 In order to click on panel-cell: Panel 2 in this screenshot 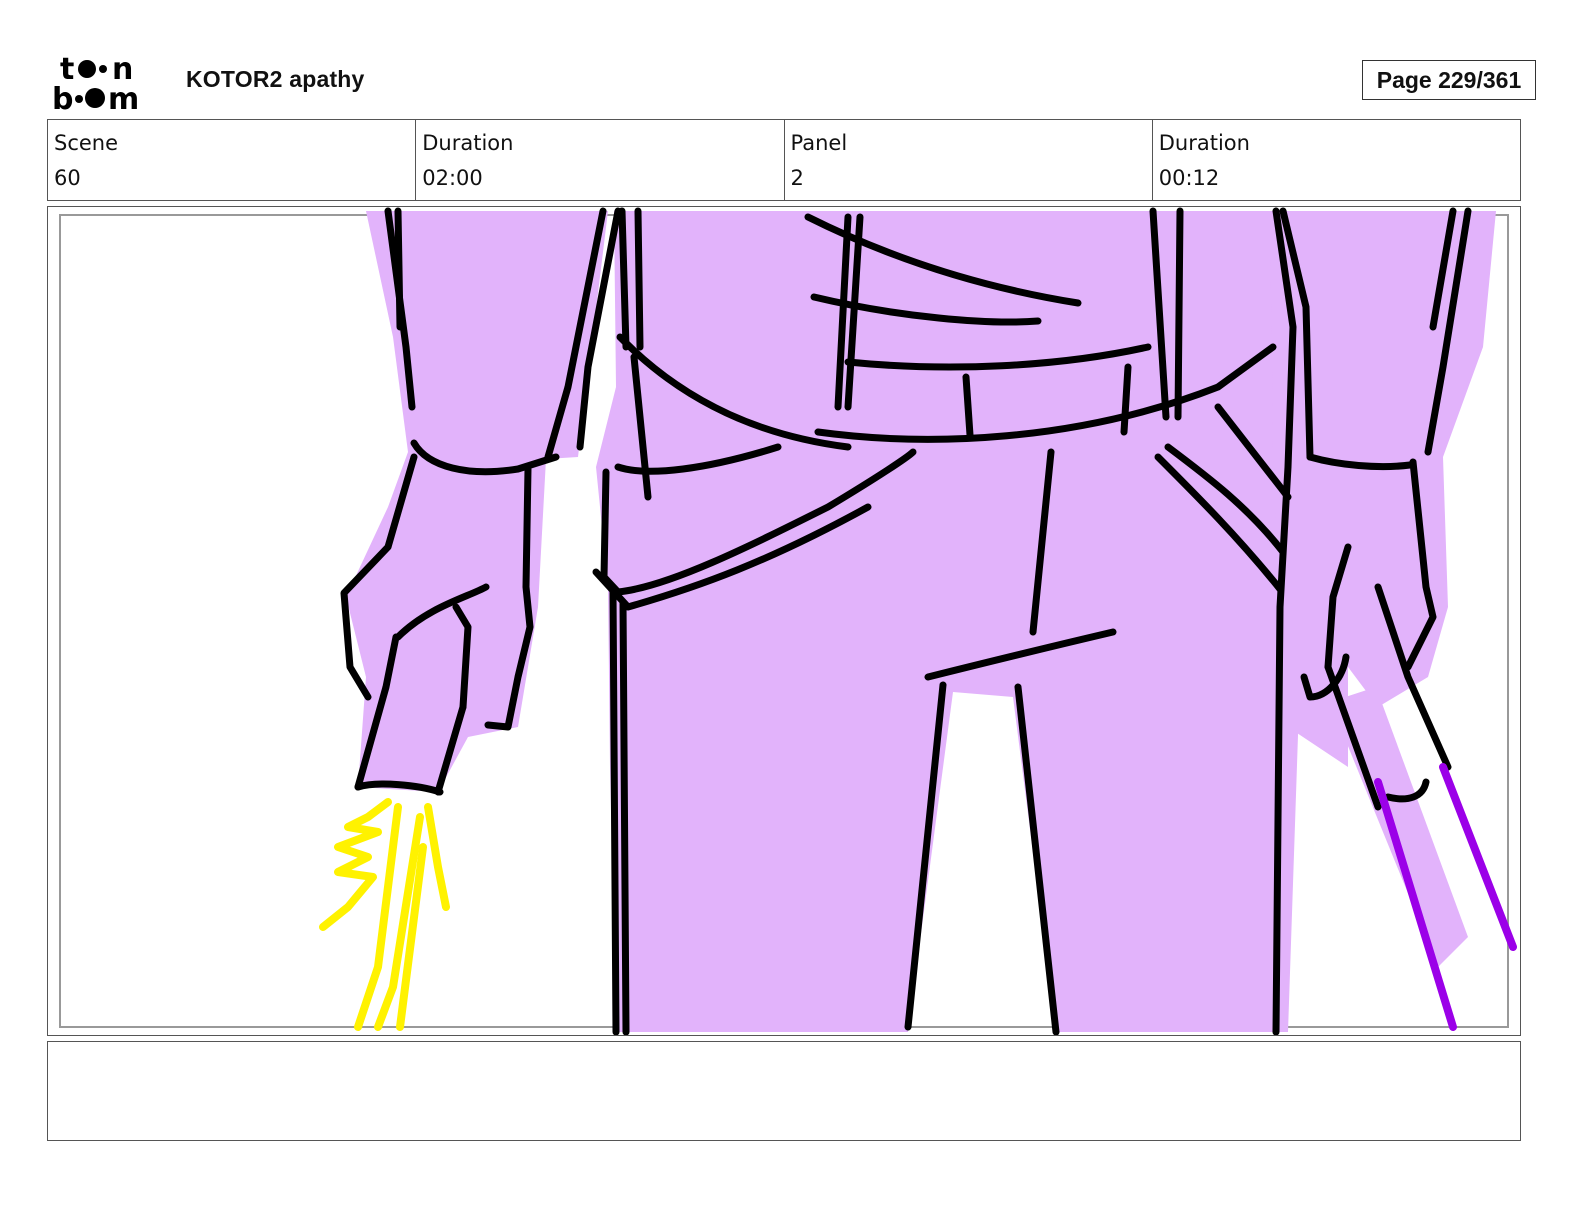, I will do `click(967, 160)`.